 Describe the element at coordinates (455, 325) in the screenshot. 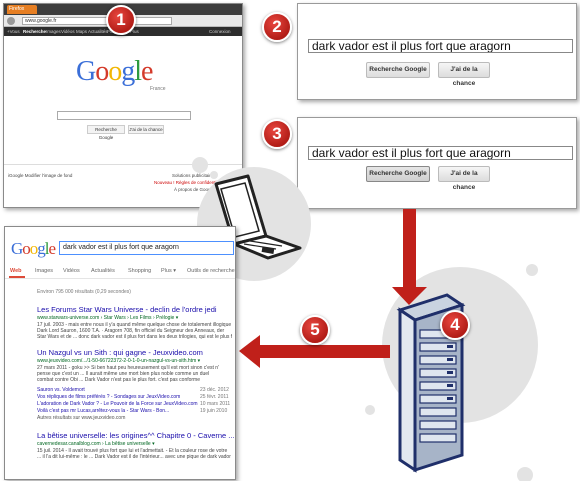

I see `step-badge-4: 4` at that location.